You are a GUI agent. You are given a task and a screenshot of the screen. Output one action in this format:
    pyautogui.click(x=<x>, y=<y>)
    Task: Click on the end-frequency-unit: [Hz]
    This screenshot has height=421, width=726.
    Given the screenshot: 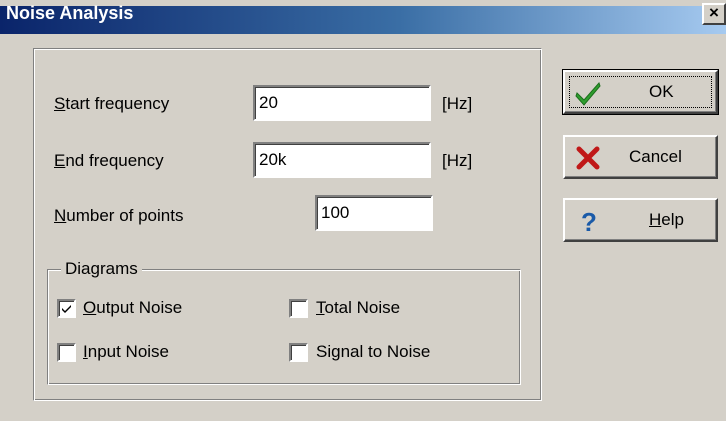 What is the action you would take?
    pyautogui.click(x=457, y=160)
    